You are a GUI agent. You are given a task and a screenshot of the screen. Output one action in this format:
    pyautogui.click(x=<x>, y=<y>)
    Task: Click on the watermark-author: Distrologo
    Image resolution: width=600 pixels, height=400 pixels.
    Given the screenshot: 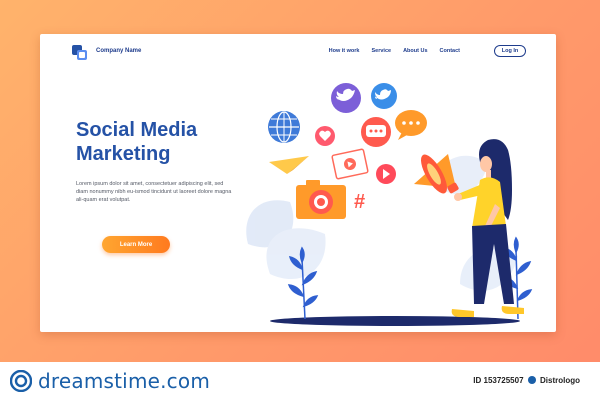 What is the action you would take?
    pyautogui.click(x=560, y=380)
    